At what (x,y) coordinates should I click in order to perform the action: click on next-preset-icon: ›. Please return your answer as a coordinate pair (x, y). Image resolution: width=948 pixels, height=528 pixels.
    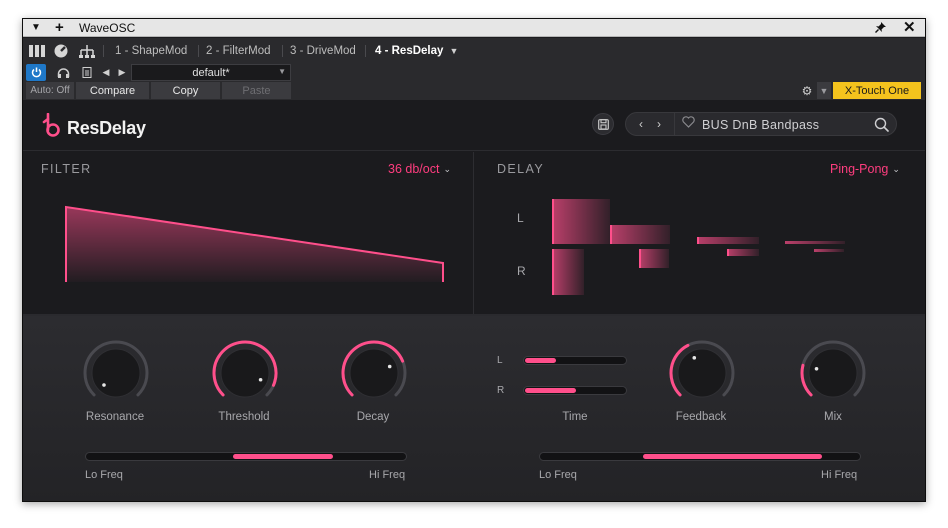
    Looking at the image, I should click on (659, 124).